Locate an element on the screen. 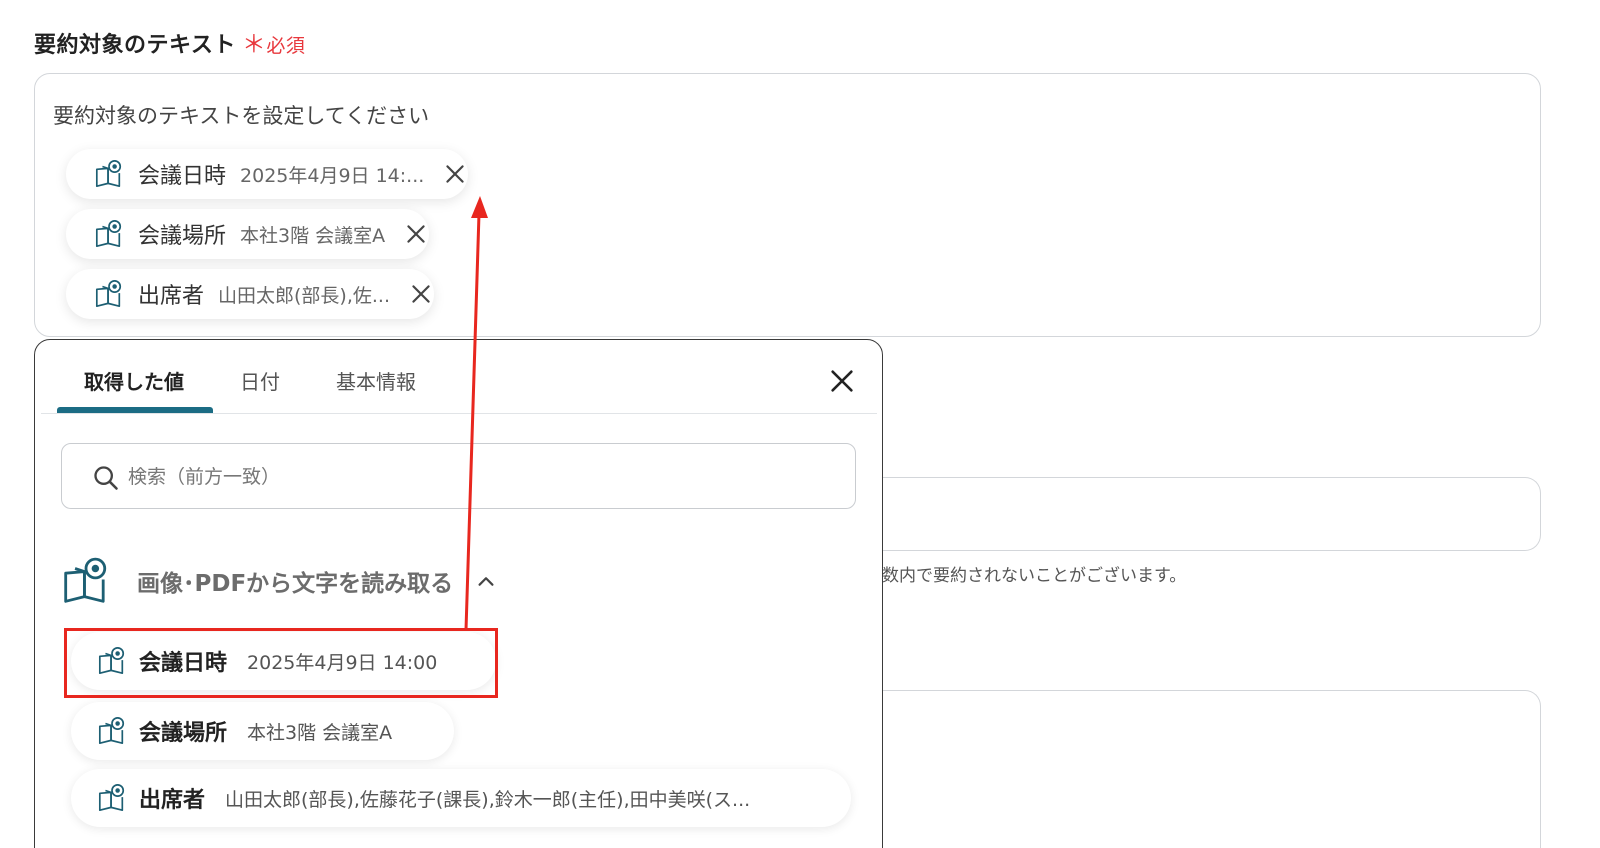 The height and width of the screenshot is (848, 1600). section-title: 画像･PDFから文字を読み取る is located at coordinates (295, 584).